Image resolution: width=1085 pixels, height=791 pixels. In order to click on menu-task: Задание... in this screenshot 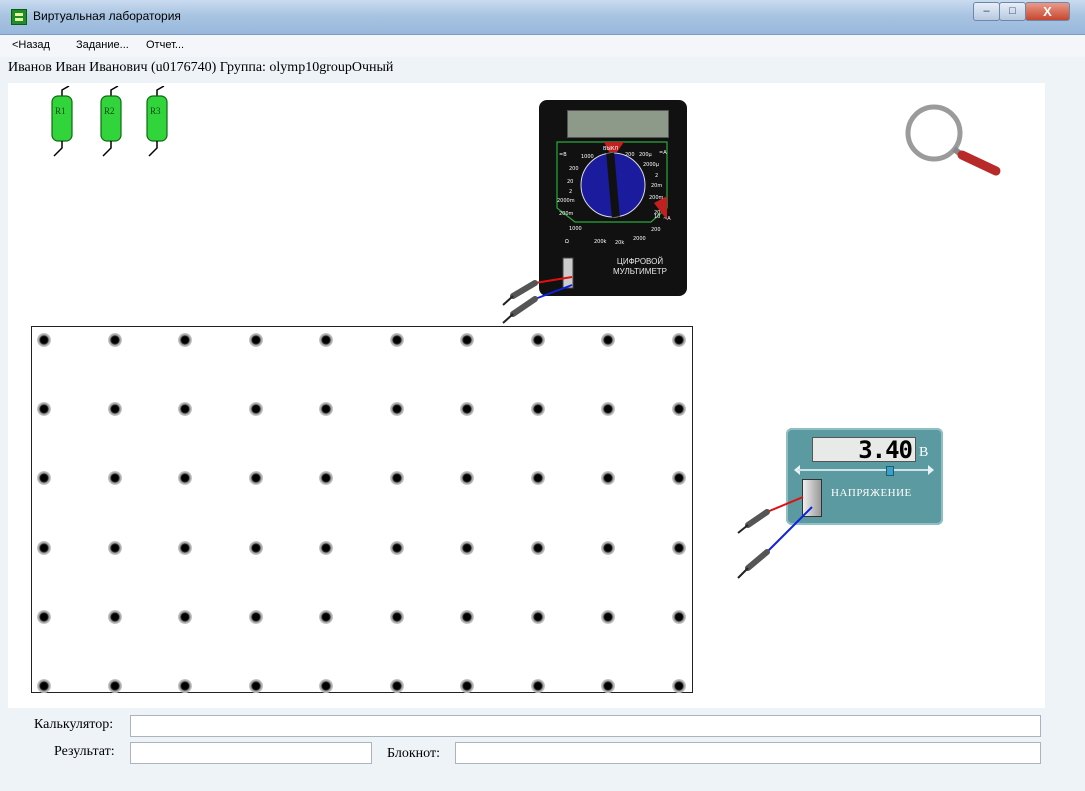, I will do `click(102, 45)`.